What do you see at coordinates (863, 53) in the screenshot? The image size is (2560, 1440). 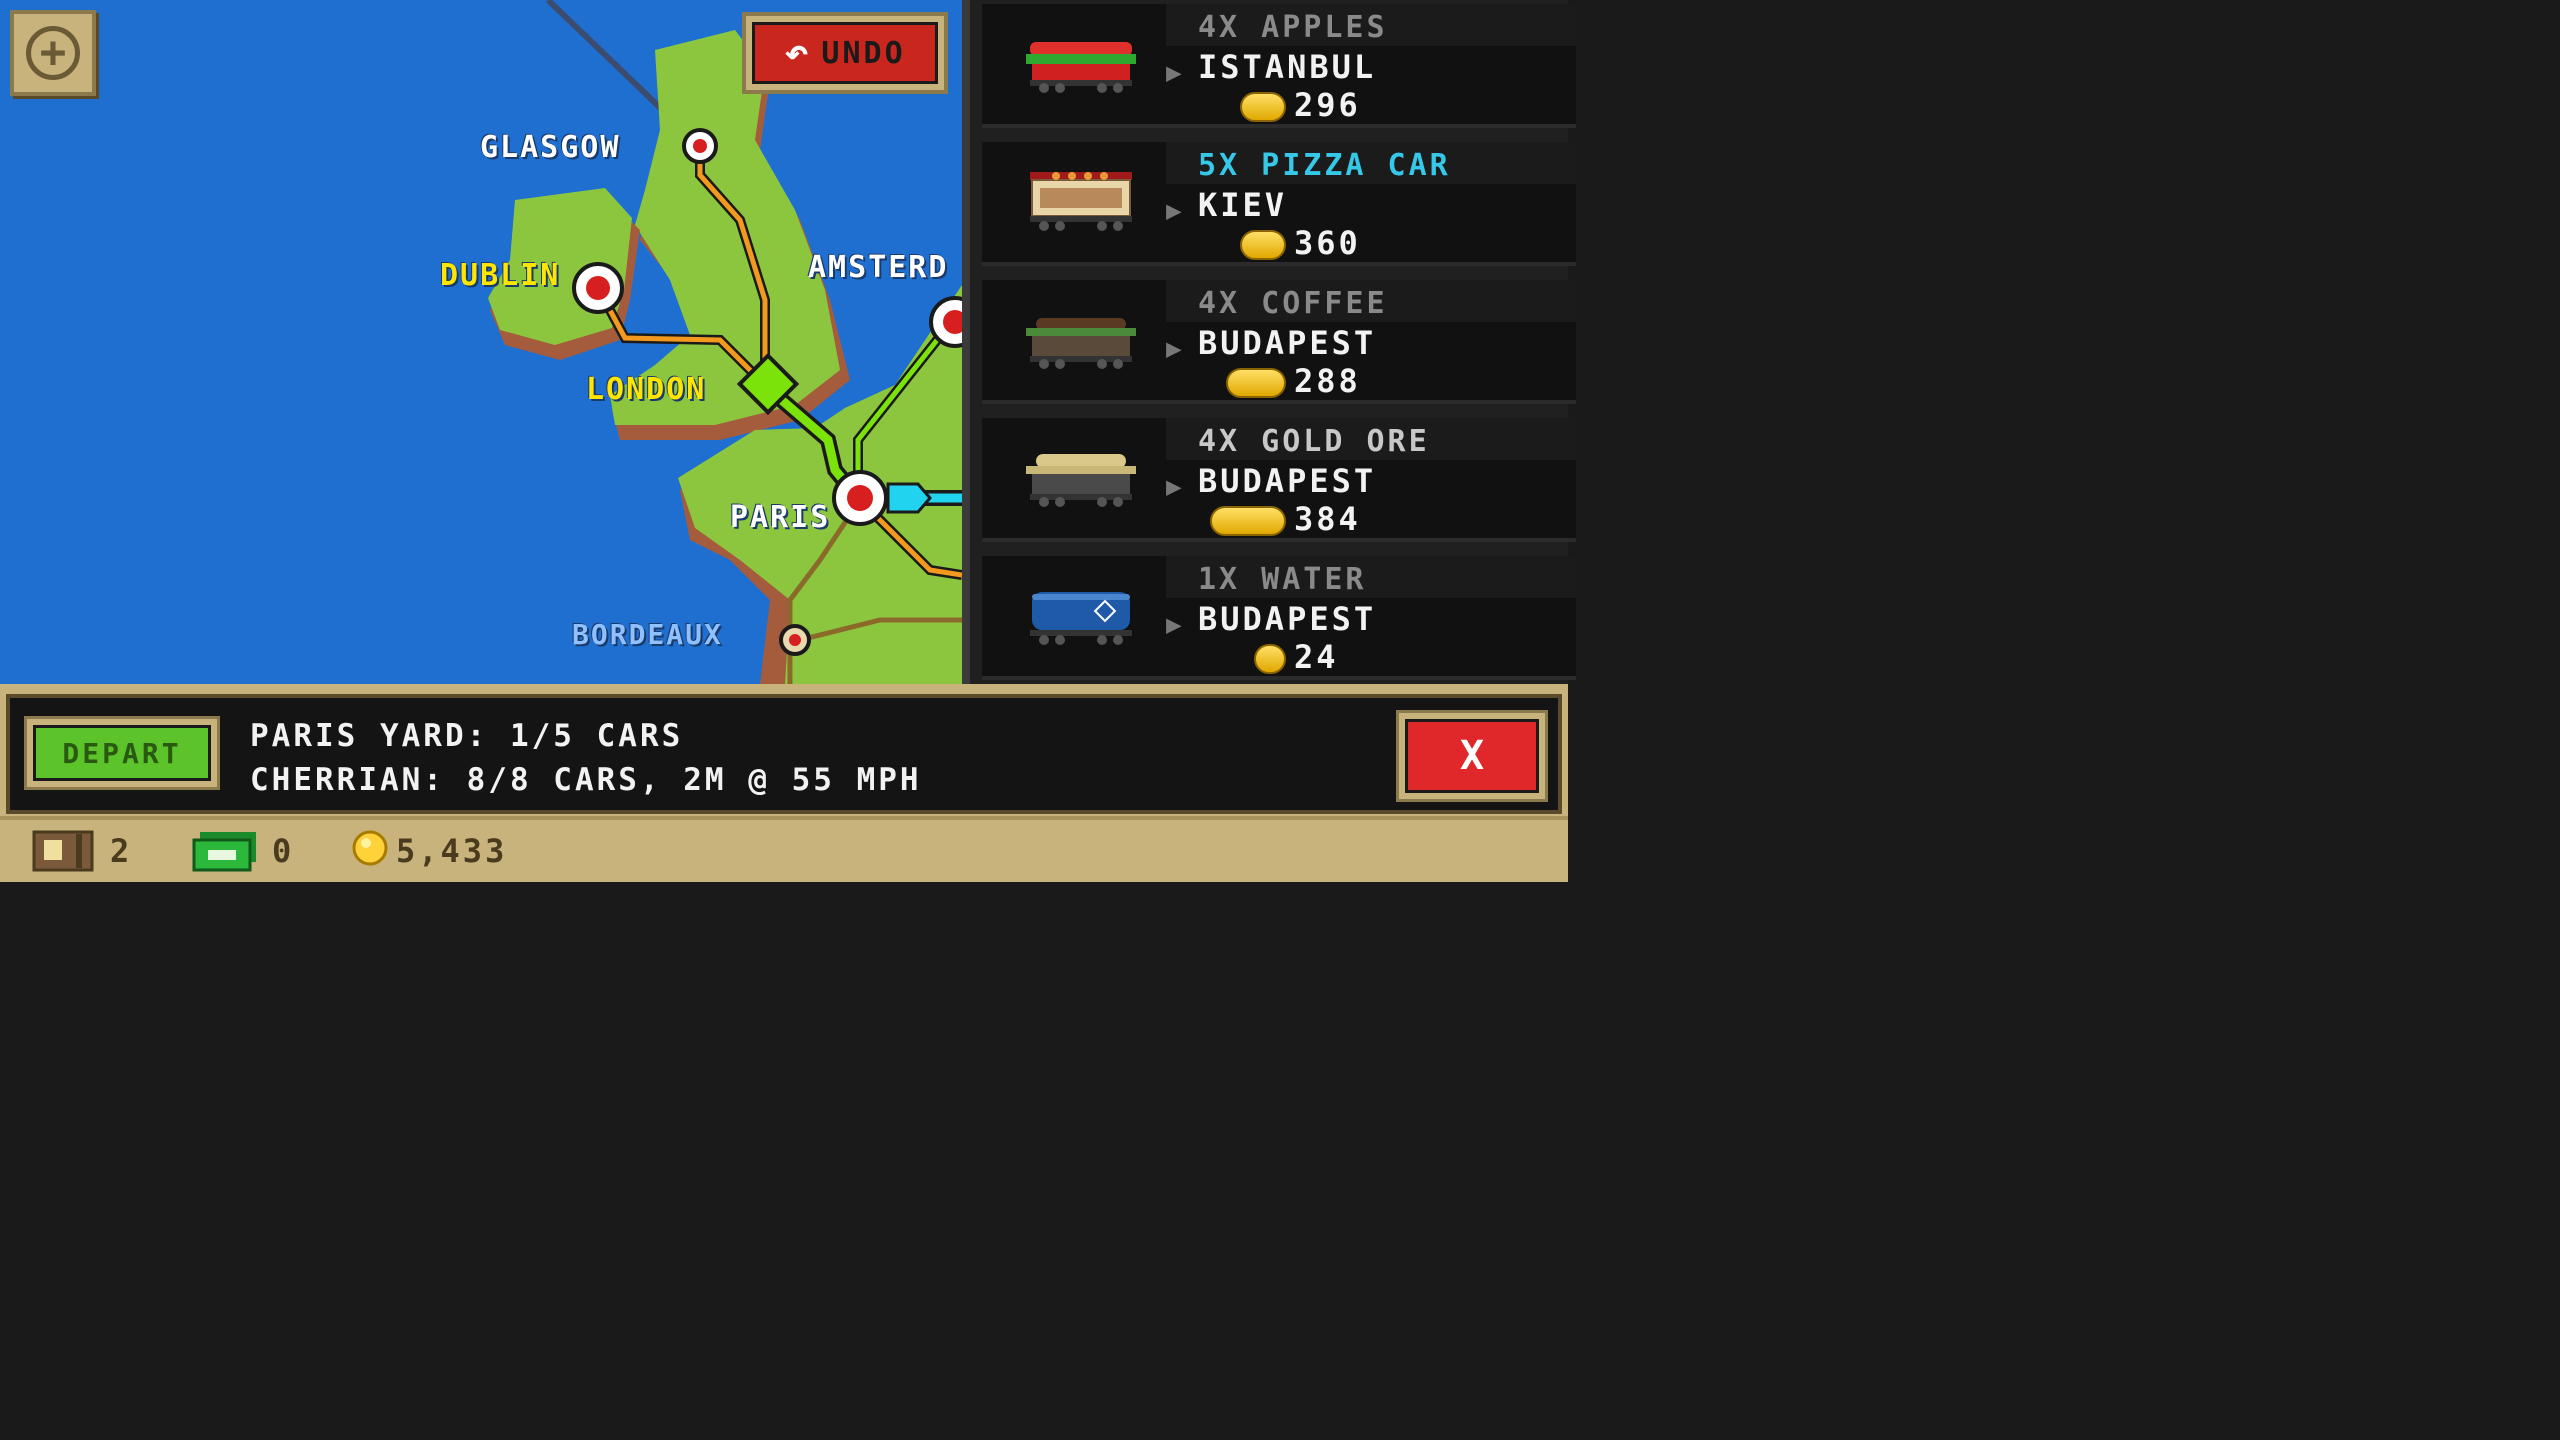 I see `undo-label: UNDO` at bounding box center [863, 53].